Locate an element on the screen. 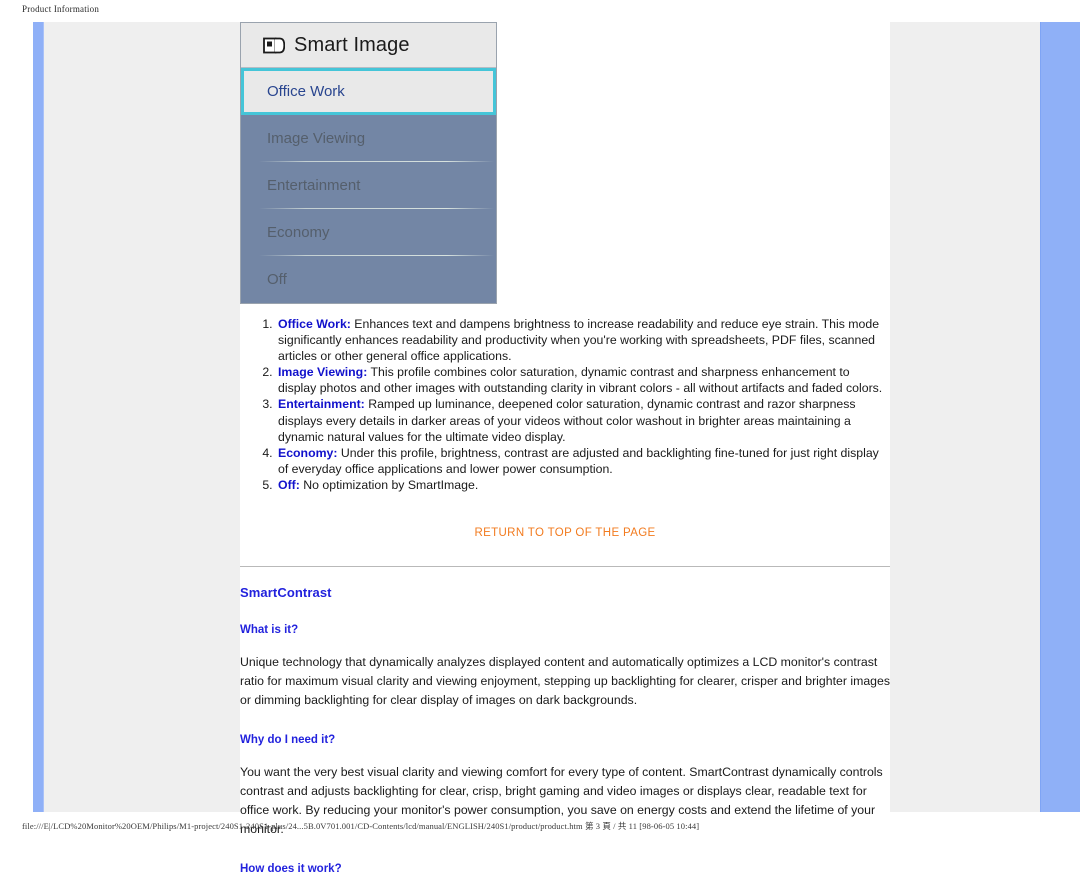 The height and width of the screenshot is (875, 1080). osd-item-off: Off is located at coordinates (368, 279).